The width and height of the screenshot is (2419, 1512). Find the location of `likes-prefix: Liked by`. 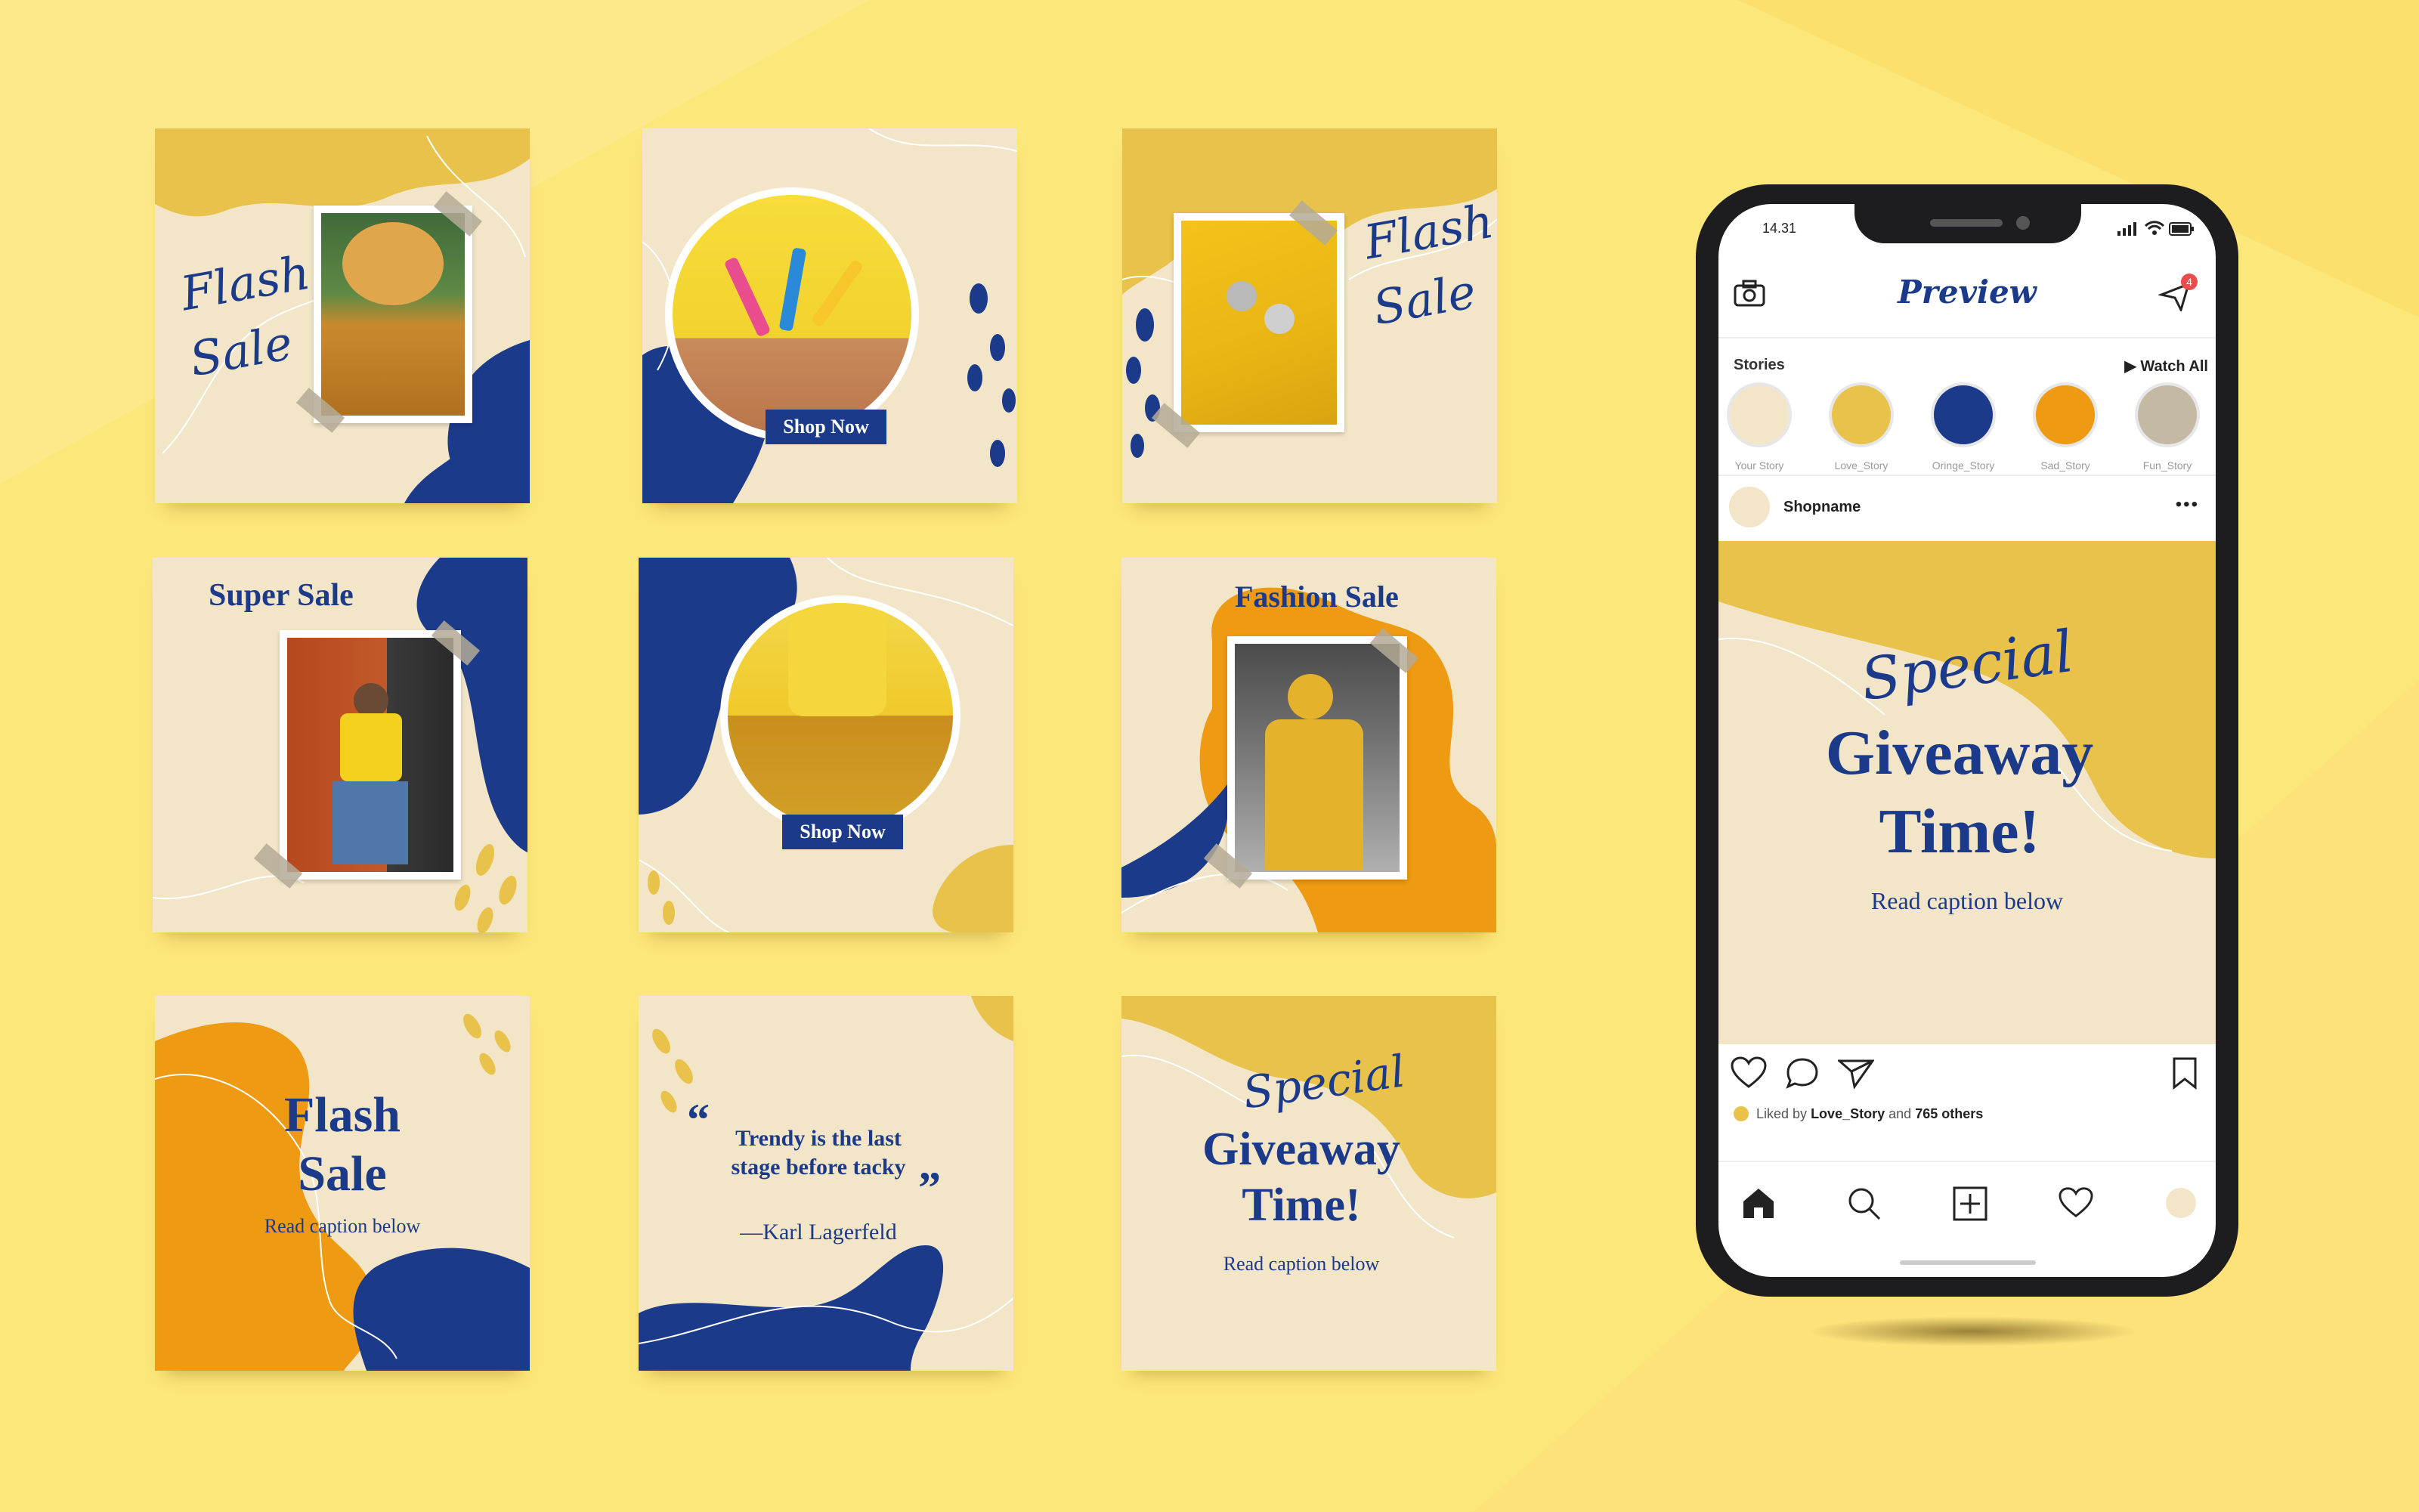

likes-prefix: Liked by is located at coordinates (1782, 1113).